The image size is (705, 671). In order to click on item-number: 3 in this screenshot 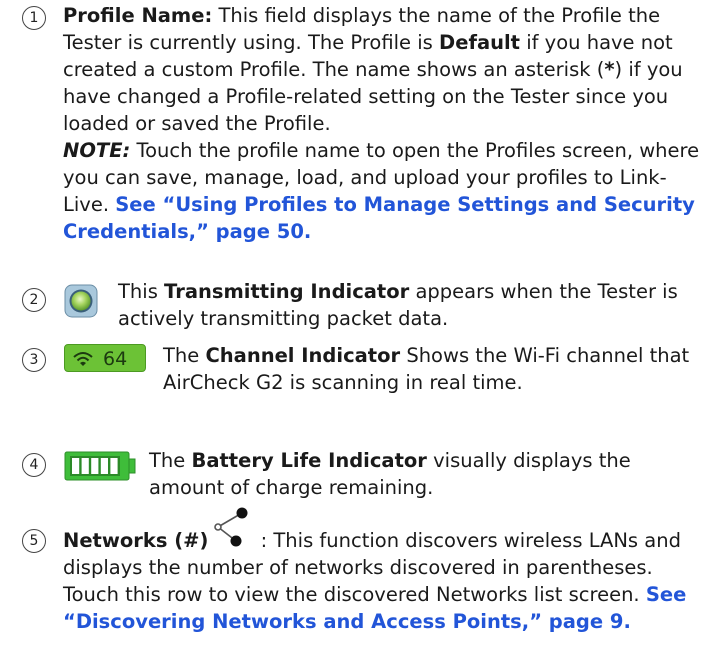, I will do `click(34, 360)`.